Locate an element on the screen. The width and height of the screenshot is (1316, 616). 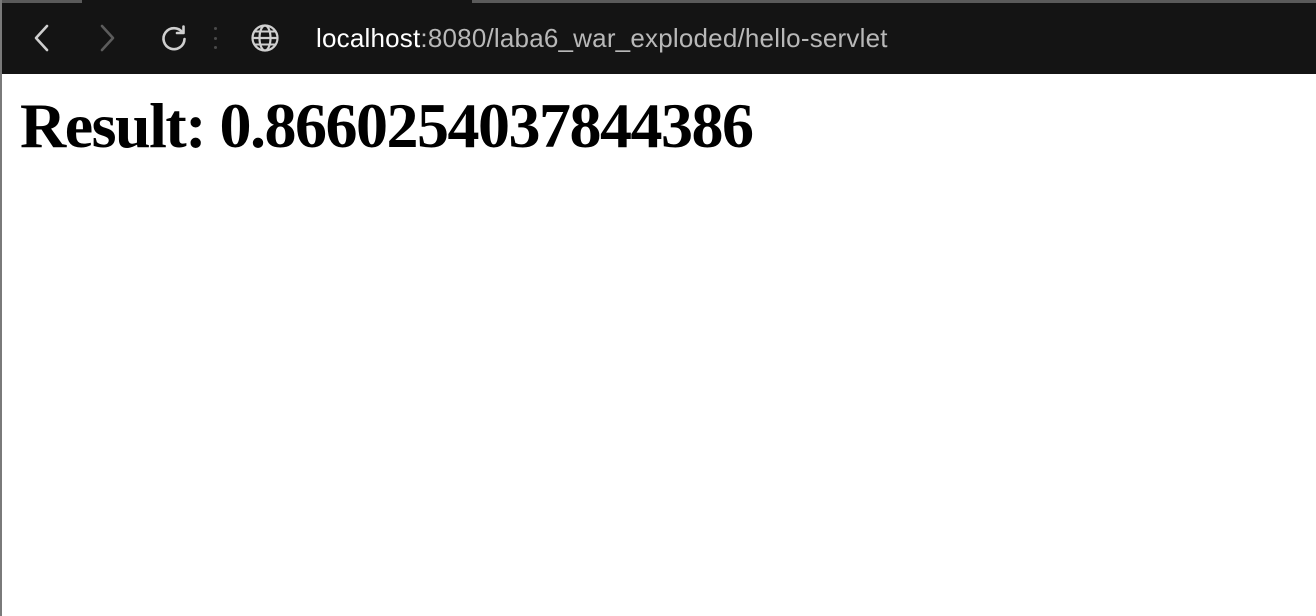
result-heading: Result: 0.8660254037844386 is located at coordinates (387, 125).